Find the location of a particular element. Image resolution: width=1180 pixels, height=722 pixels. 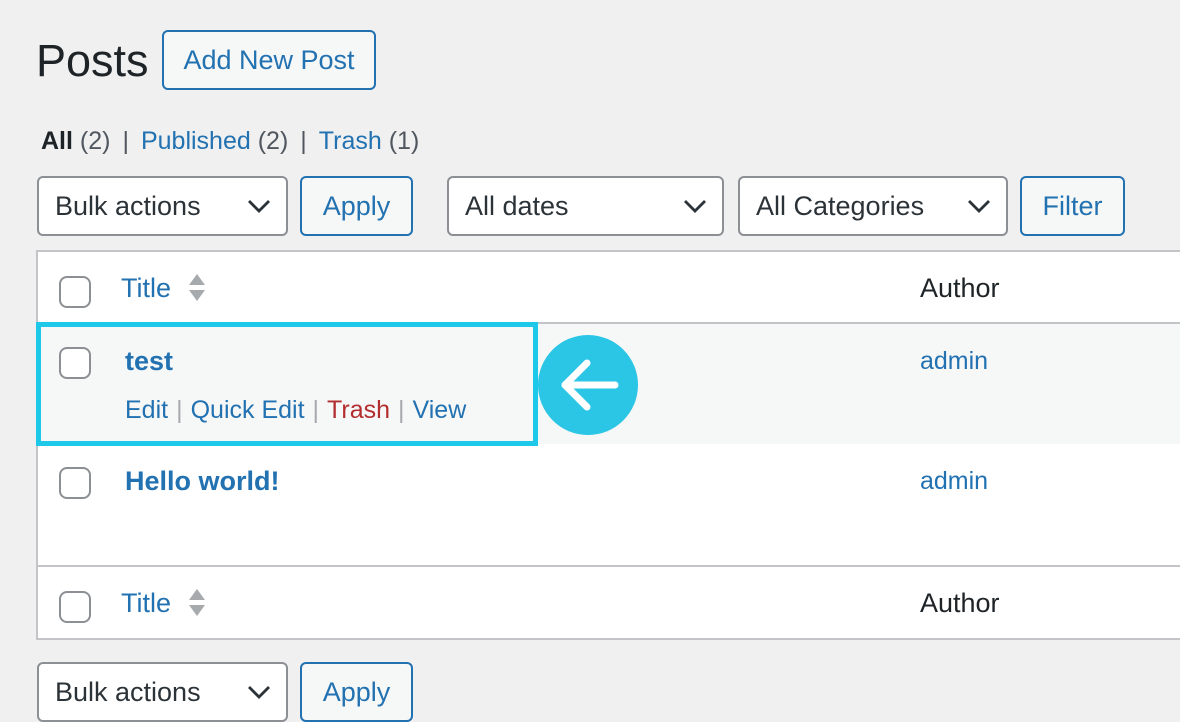

apply-button-bottom: Apply is located at coordinates (356, 692).